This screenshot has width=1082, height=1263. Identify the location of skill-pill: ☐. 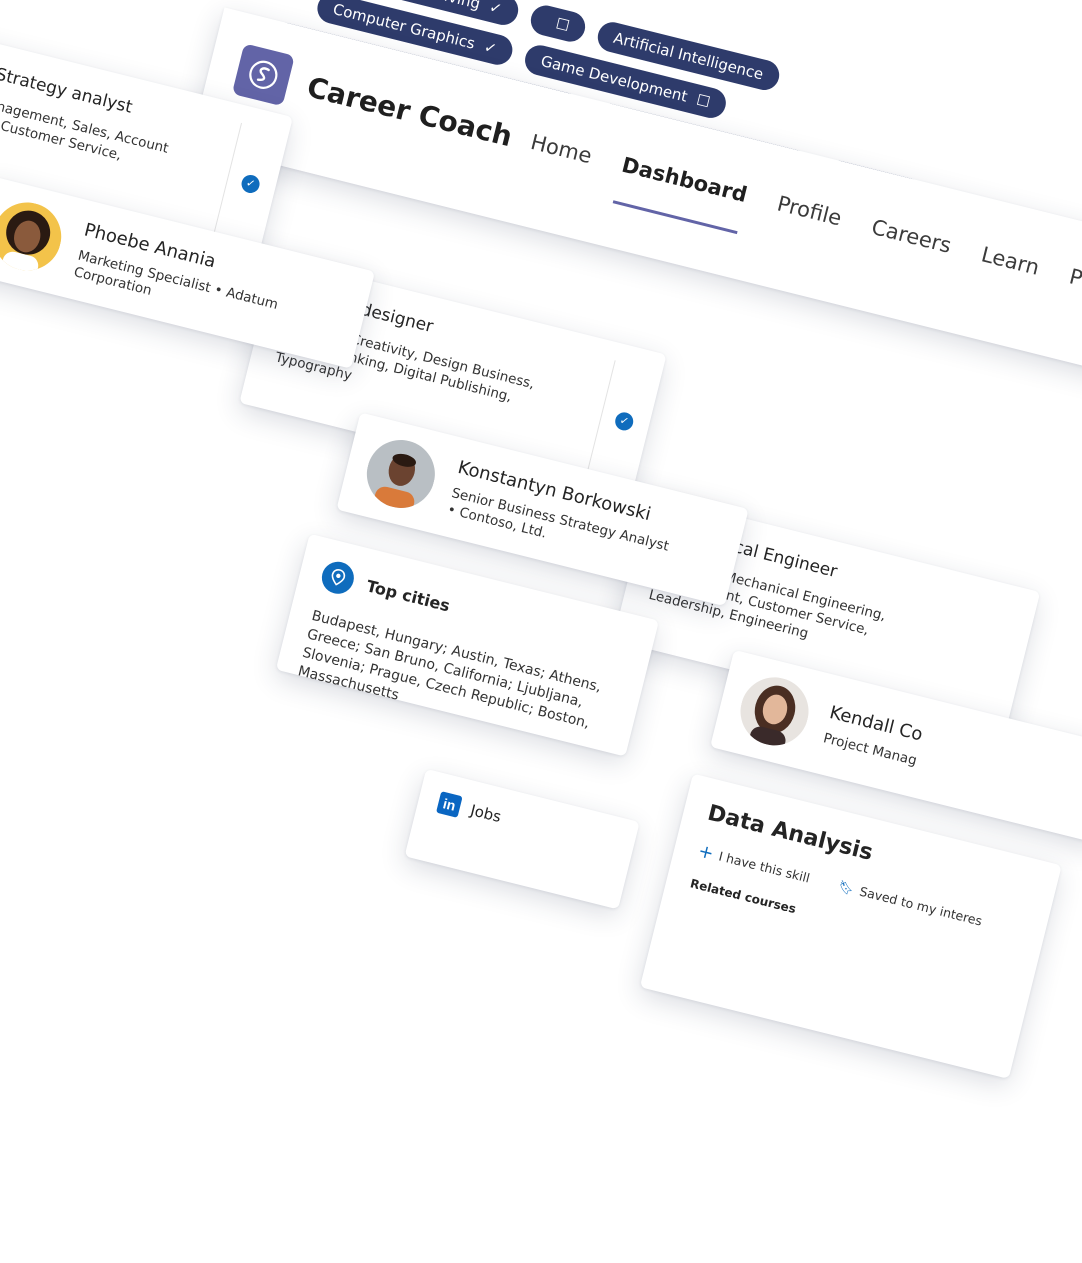
(558, 23).